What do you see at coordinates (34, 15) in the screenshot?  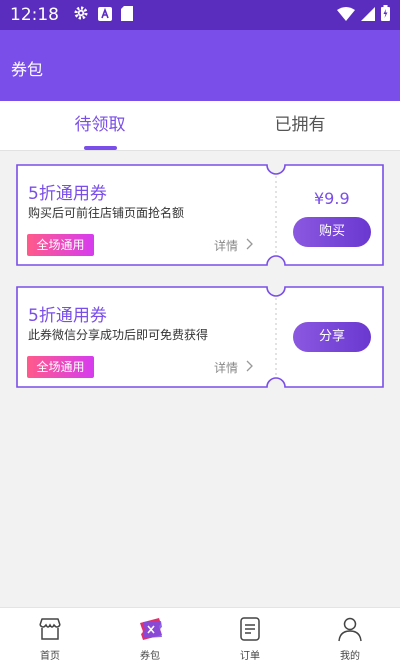 I see `status-time: 12:18` at bounding box center [34, 15].